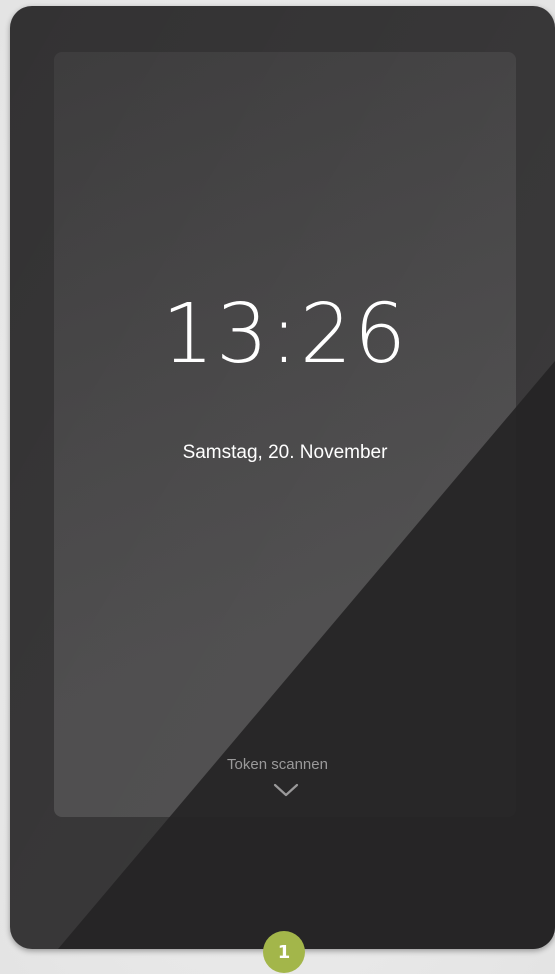 The height and width of the screenshot is (974, 555). What do you see at coordinates (285, 452) in the screenshot?
I see `clock-date: Samstag, 20. November` at bounding box center [285, 452].